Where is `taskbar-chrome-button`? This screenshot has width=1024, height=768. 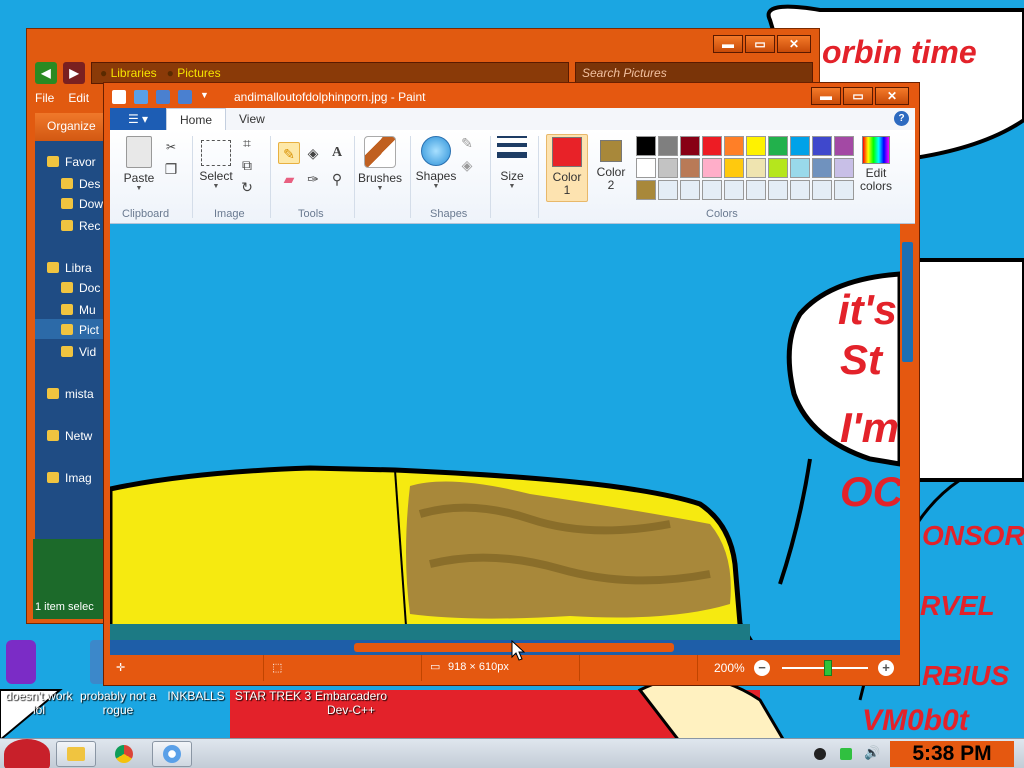
taskbar-chrome-button is located at coordinates (124, 754).